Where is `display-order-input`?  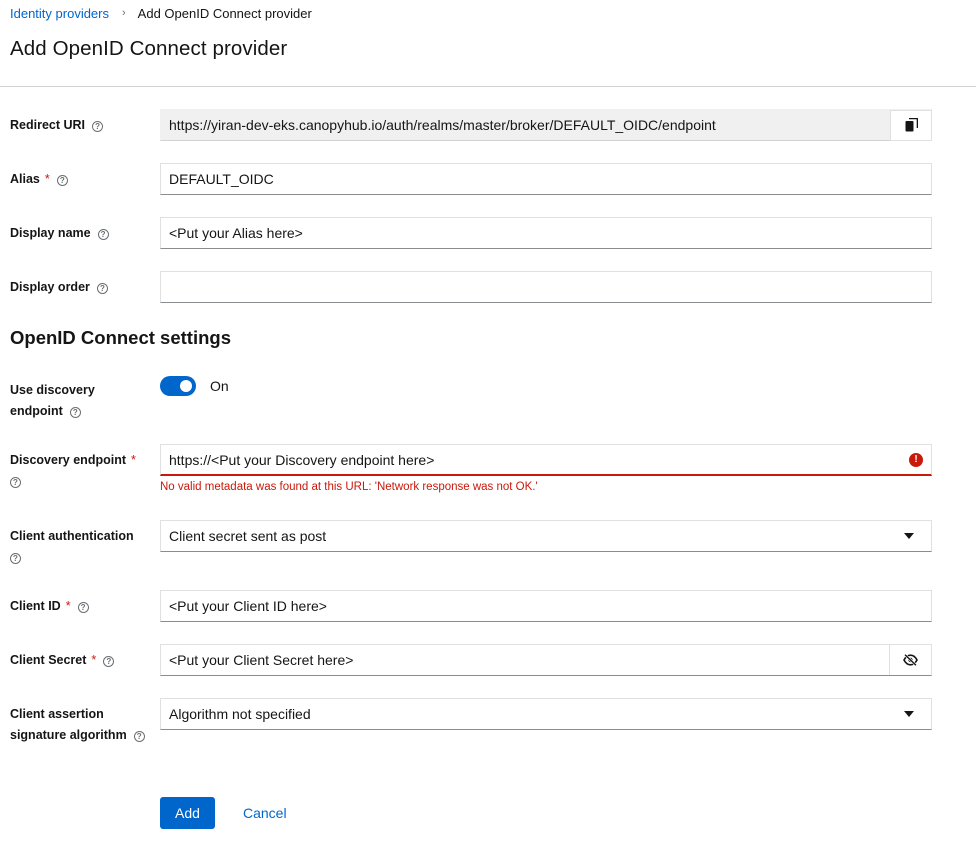 display-order-input is located at coordinates (546, 287).